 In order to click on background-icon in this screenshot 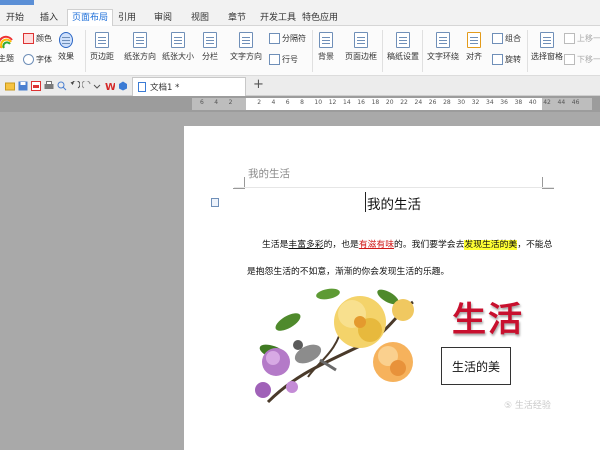, I will do `click(326, 40)`.